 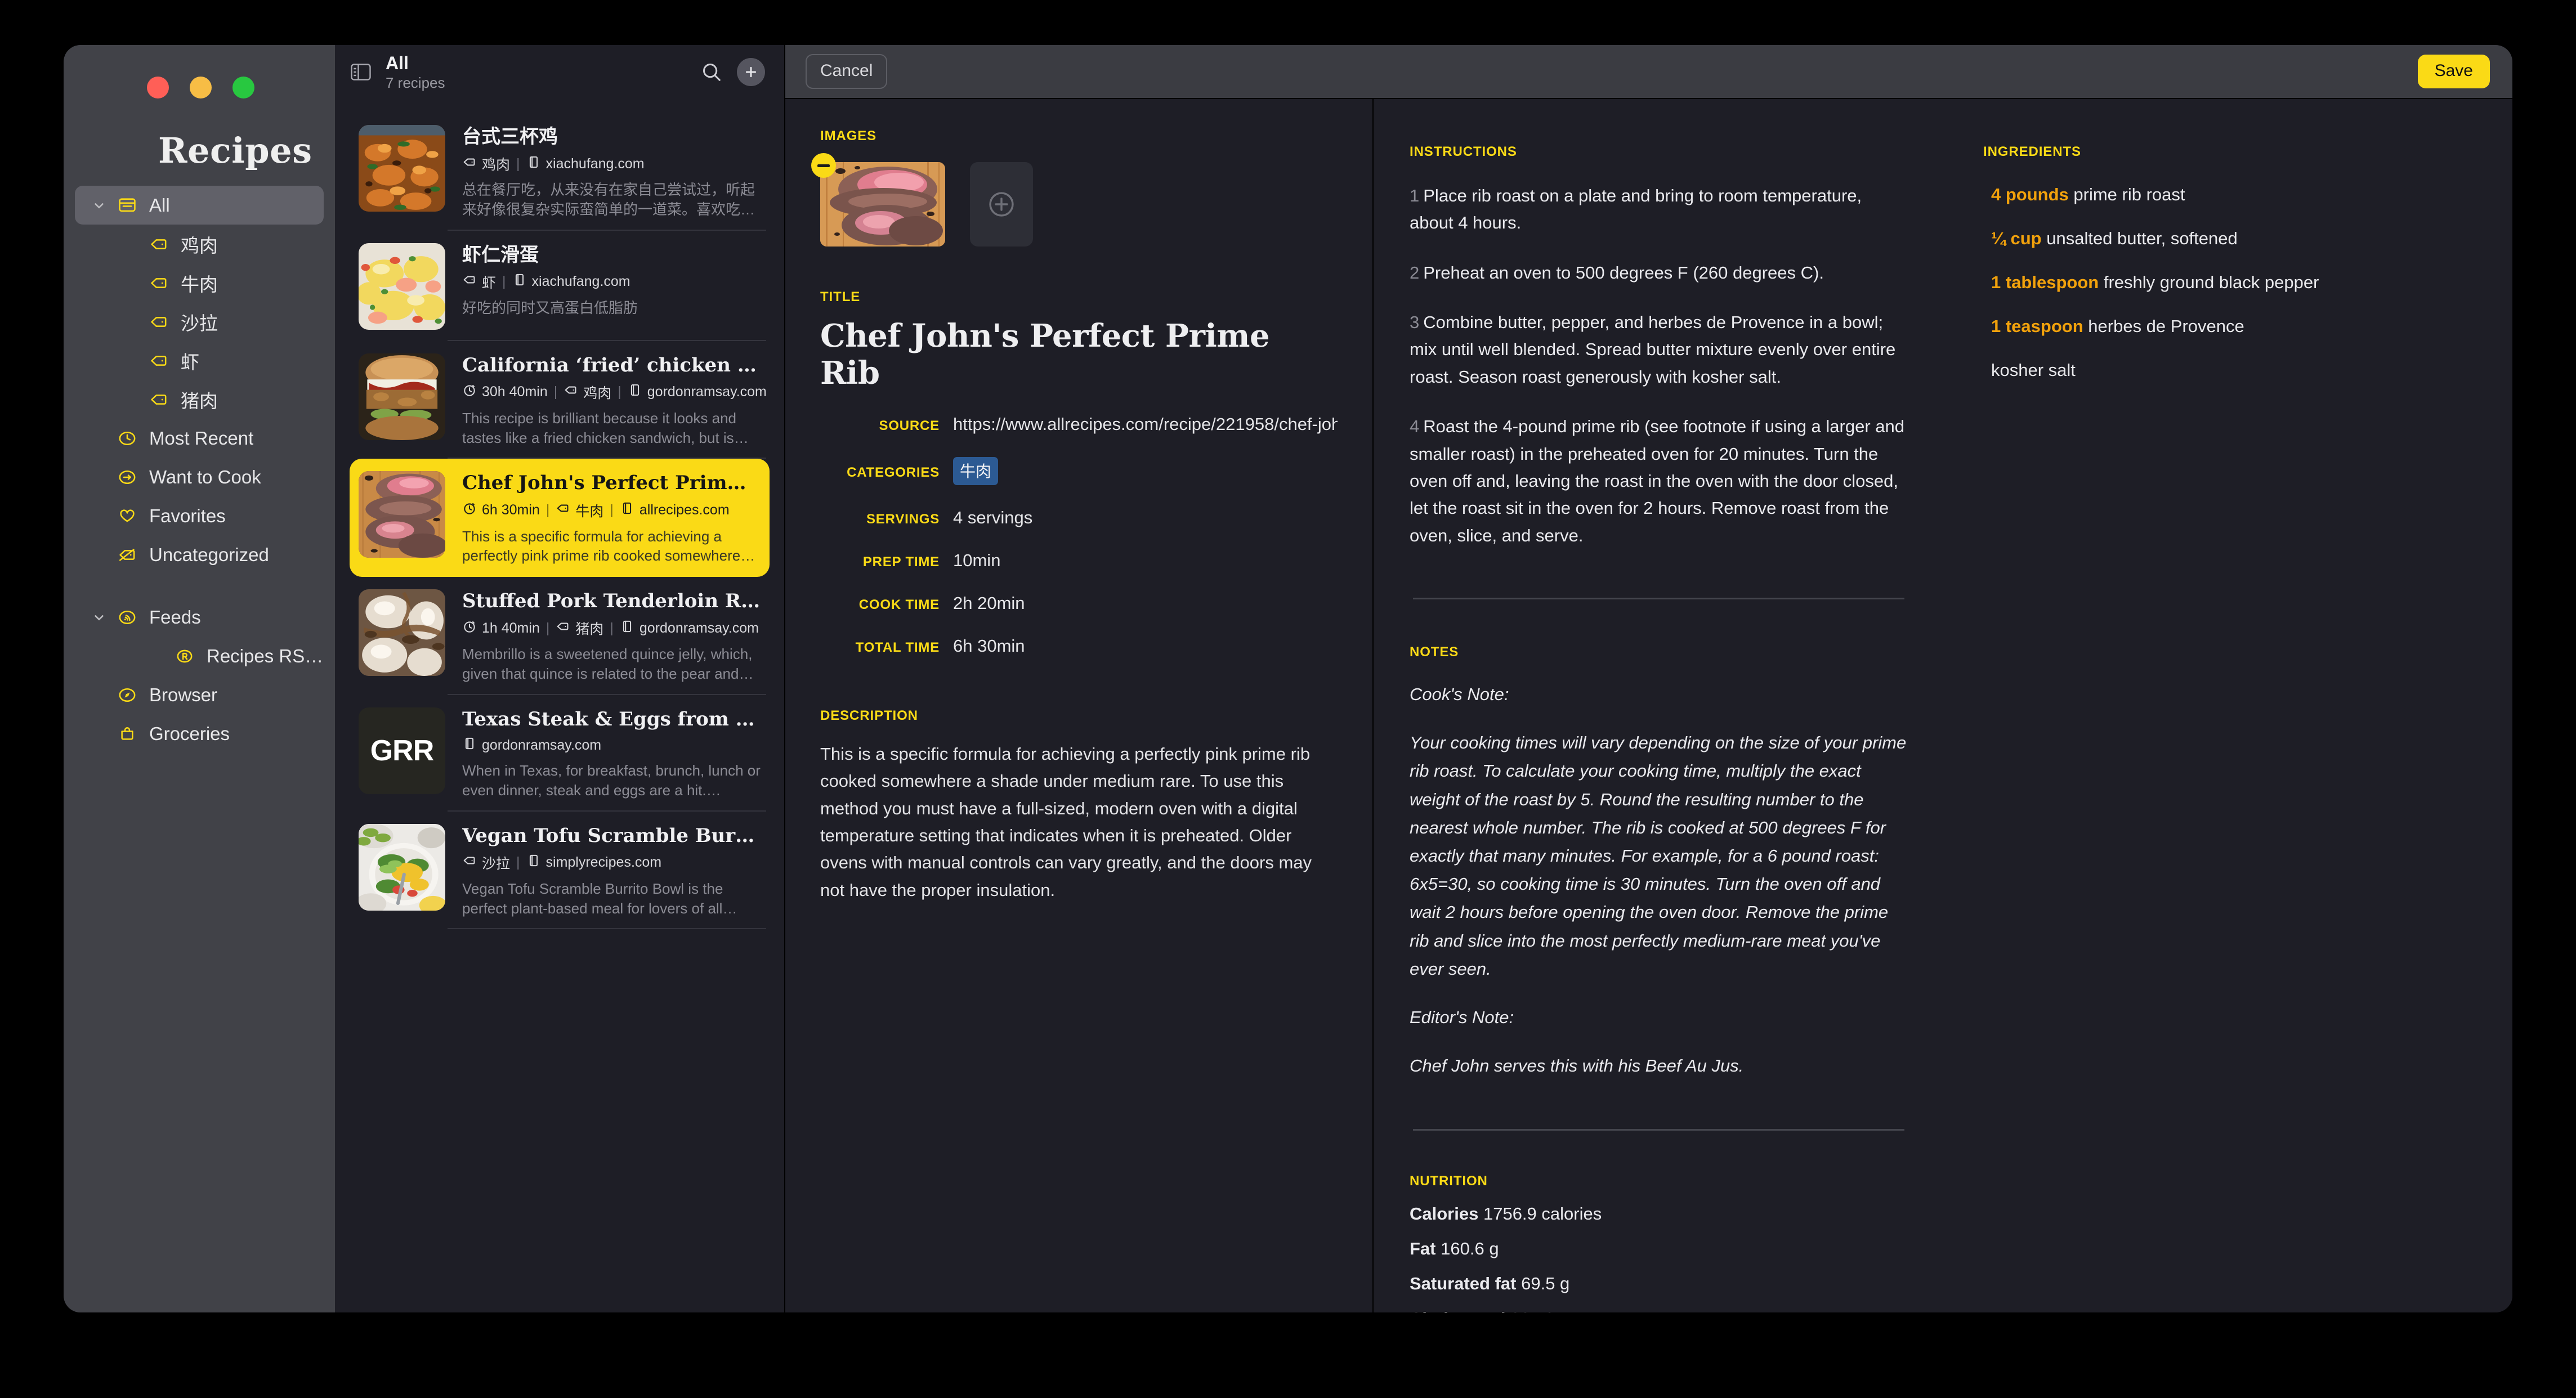 I want to click on field-value: 10min, so click(x=976, y=560).